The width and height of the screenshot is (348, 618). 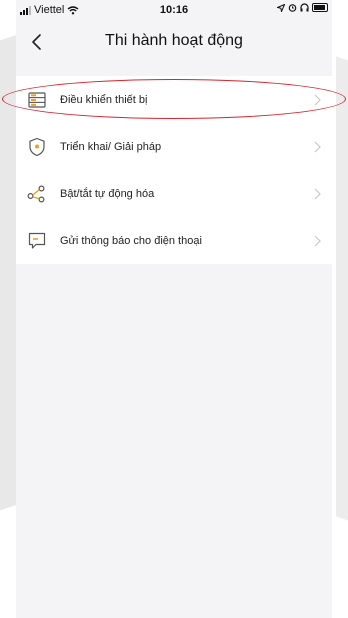 I want to click on automation-nodes-icon, so click(x=37, y=194).